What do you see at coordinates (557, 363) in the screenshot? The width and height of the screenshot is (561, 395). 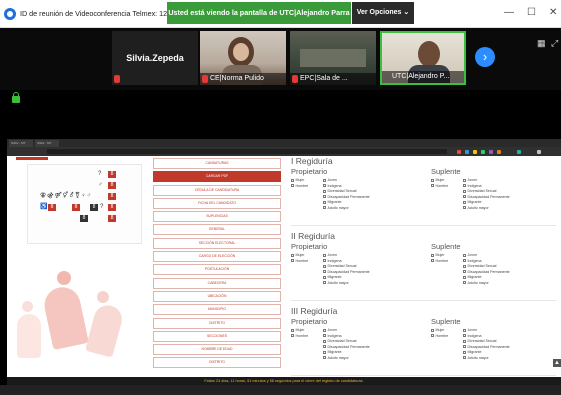 I see `scroll-to-top-icon: ▲` at bounding box center [557, 363].